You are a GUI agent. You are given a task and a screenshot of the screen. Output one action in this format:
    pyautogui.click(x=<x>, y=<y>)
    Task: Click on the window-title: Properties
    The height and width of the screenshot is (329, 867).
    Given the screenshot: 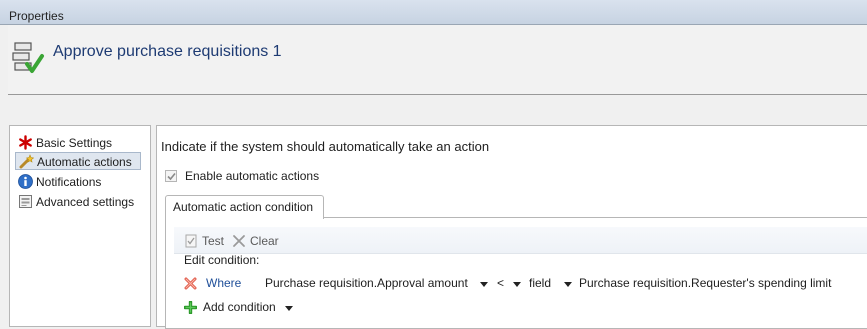 What is the action you would take?
    pyautogui.click(x=36, y=16)
    